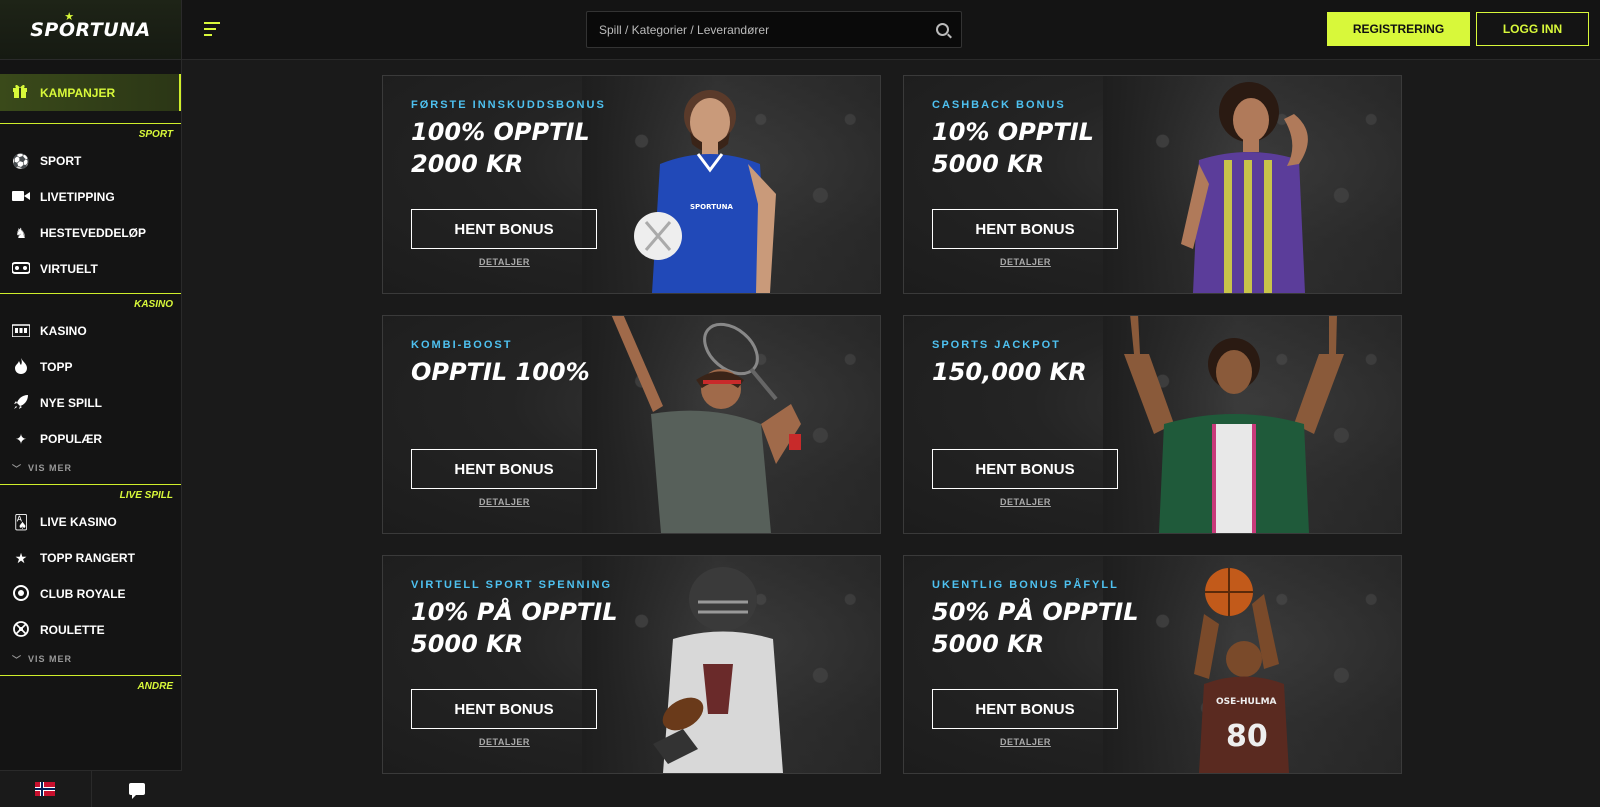  I want to click on sidebar-item-nye-spill: NYE SPILL, so click(90, 403).